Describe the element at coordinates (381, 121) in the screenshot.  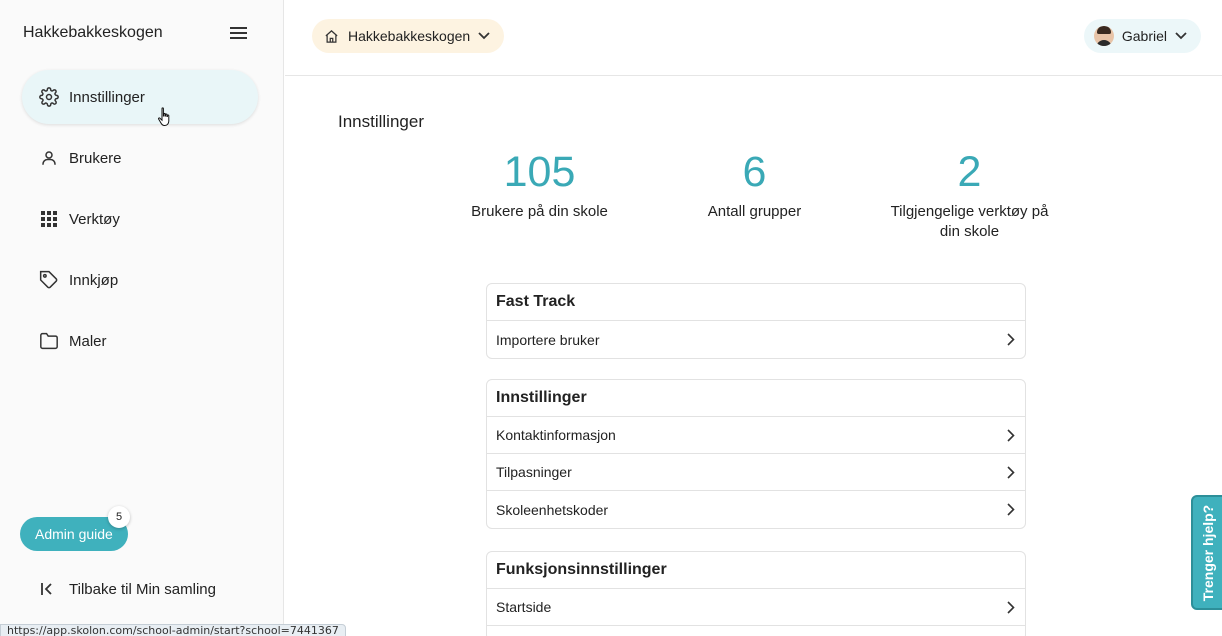
I see `page-title: Innstillinger` at that location.